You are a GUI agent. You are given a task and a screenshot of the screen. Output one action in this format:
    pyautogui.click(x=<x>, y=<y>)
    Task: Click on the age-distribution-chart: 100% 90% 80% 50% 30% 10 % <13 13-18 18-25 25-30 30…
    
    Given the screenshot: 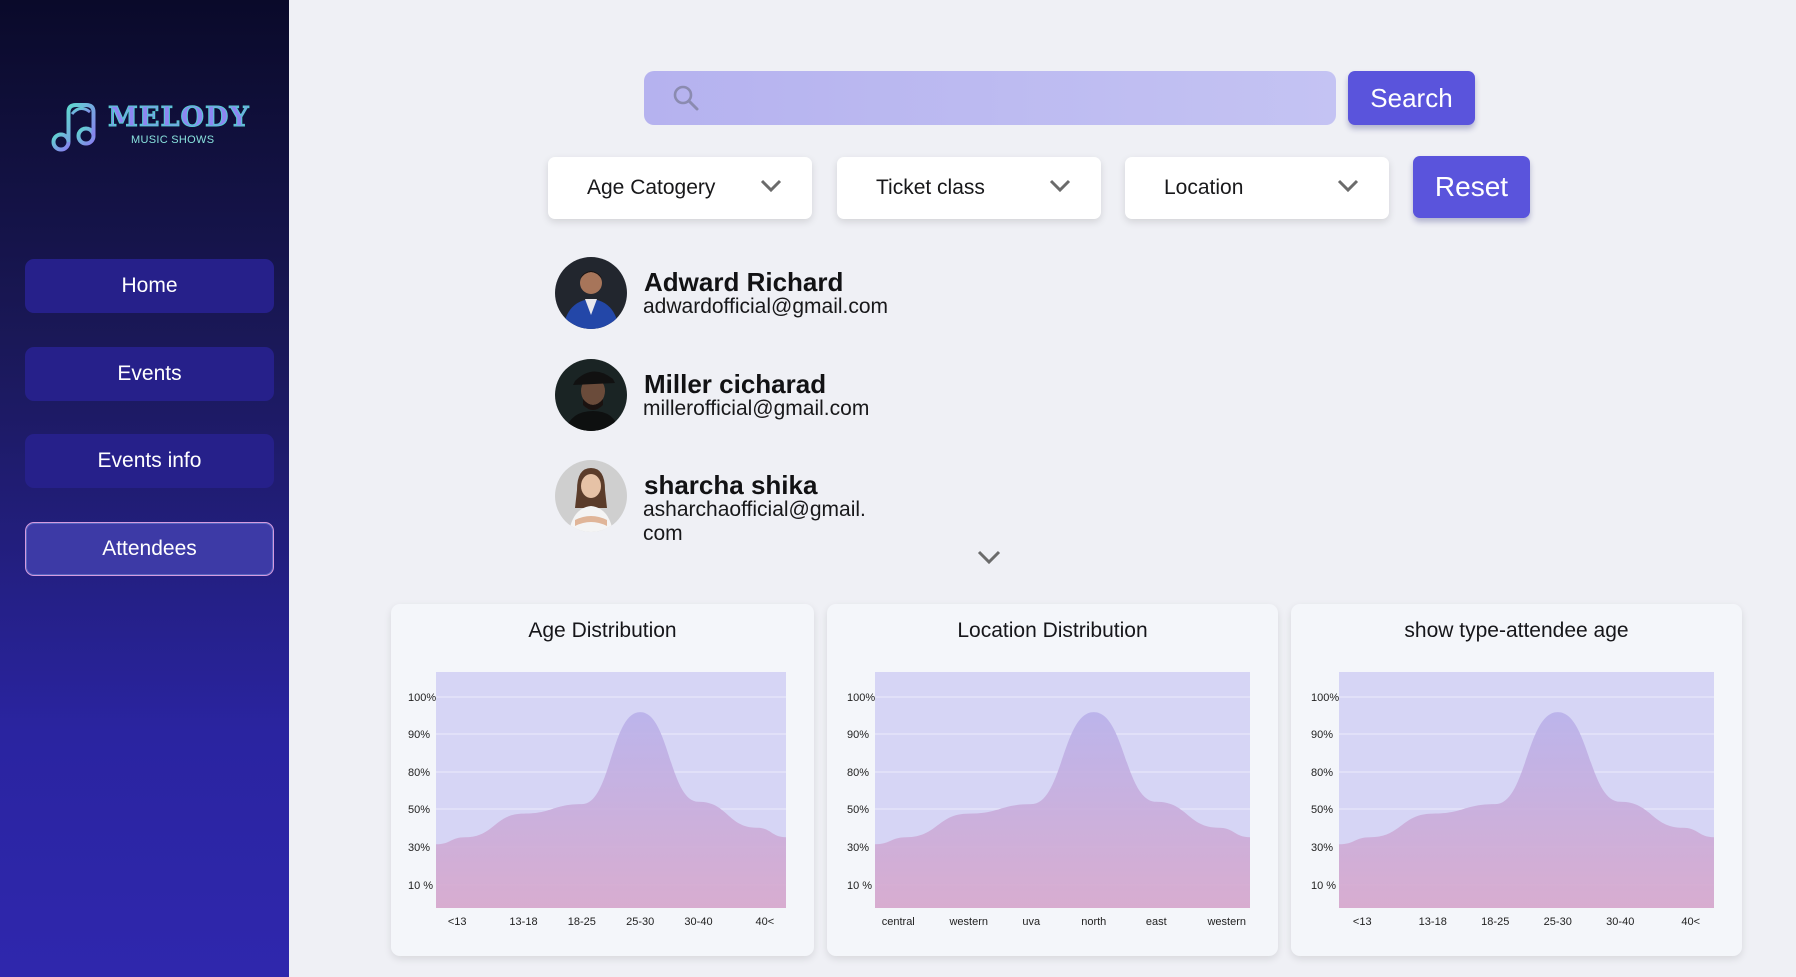 What is the action you would take?
    pyautogui.click(x=597, y=800)
    